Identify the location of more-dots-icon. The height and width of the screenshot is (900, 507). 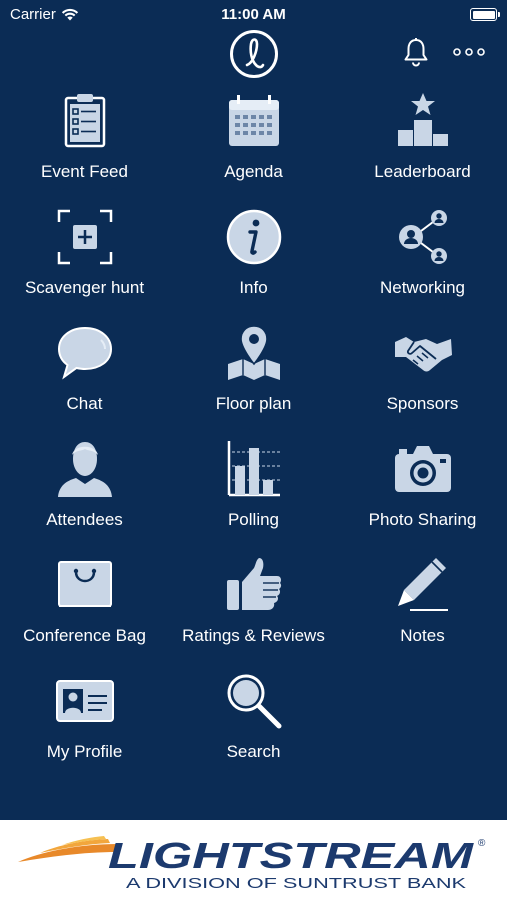
(469, 52).